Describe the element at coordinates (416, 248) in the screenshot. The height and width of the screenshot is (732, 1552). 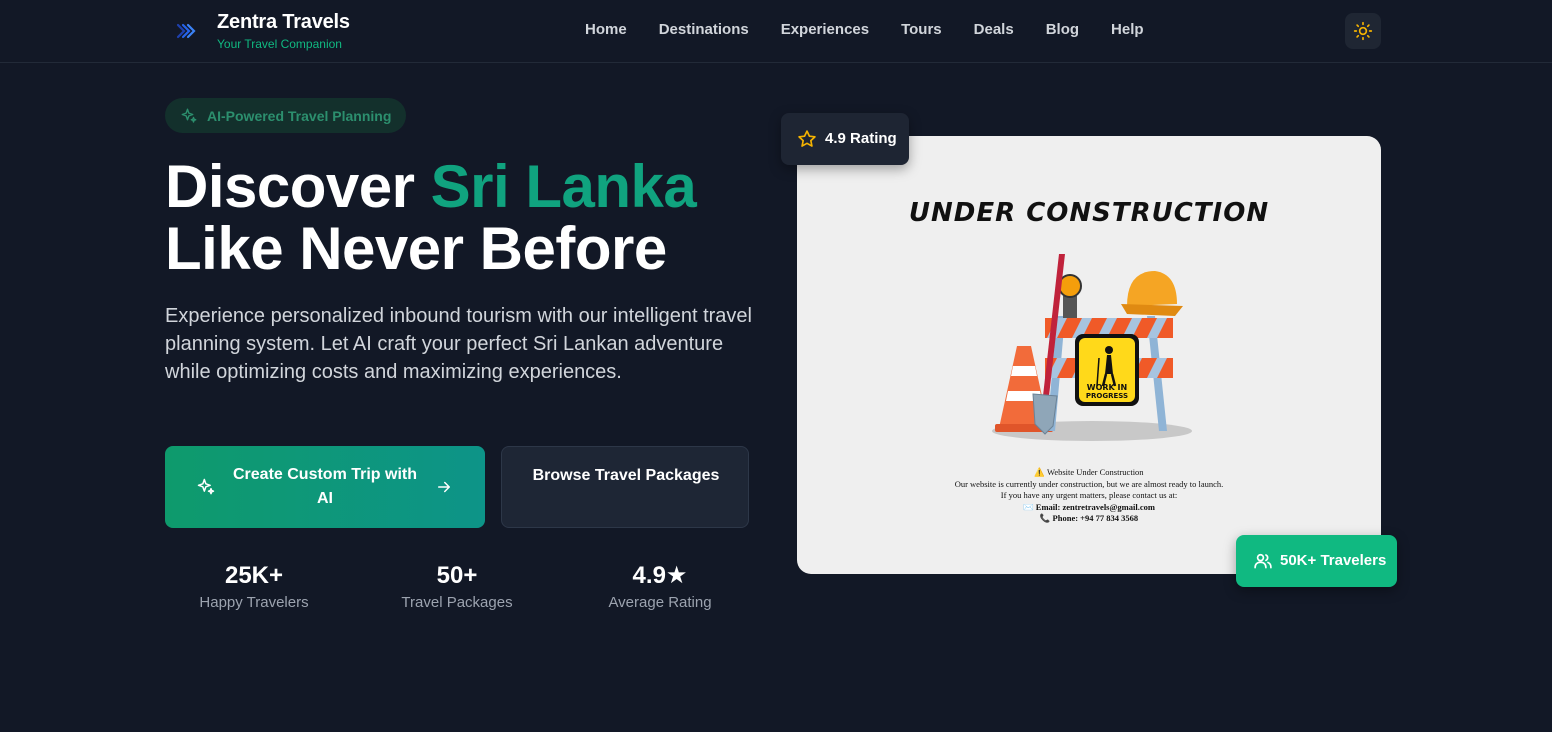
I see `hero-title-line2: Like Never Before` at that location.